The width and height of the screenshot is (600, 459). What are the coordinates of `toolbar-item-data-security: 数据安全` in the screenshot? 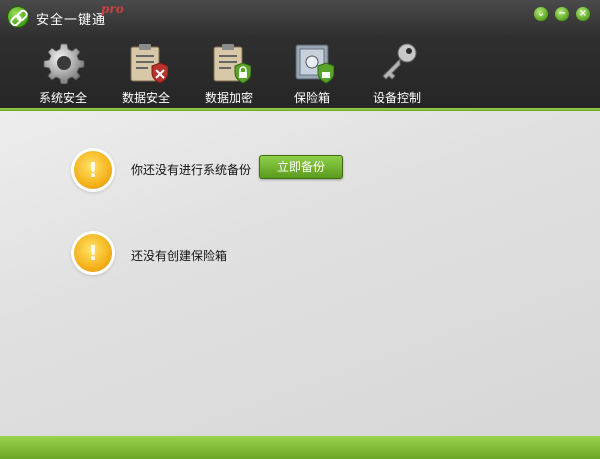 It's located at (146, 73).